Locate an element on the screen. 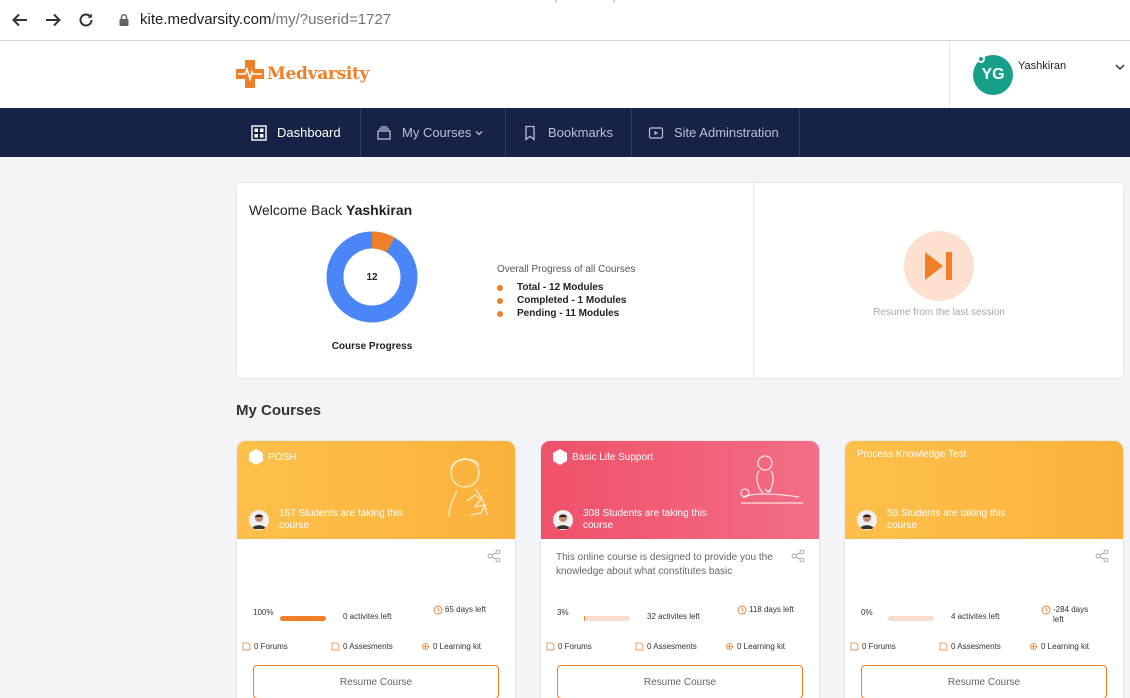  forward-button is located at coordinates (53, 20).